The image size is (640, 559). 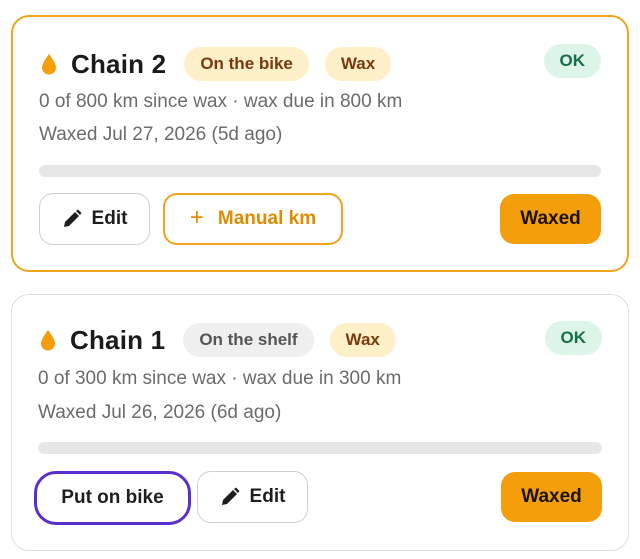 What do you see at coordinates (246, 64) in the screenshot?
I see `location-badge: On the bike` at bounding box center [246, 64].